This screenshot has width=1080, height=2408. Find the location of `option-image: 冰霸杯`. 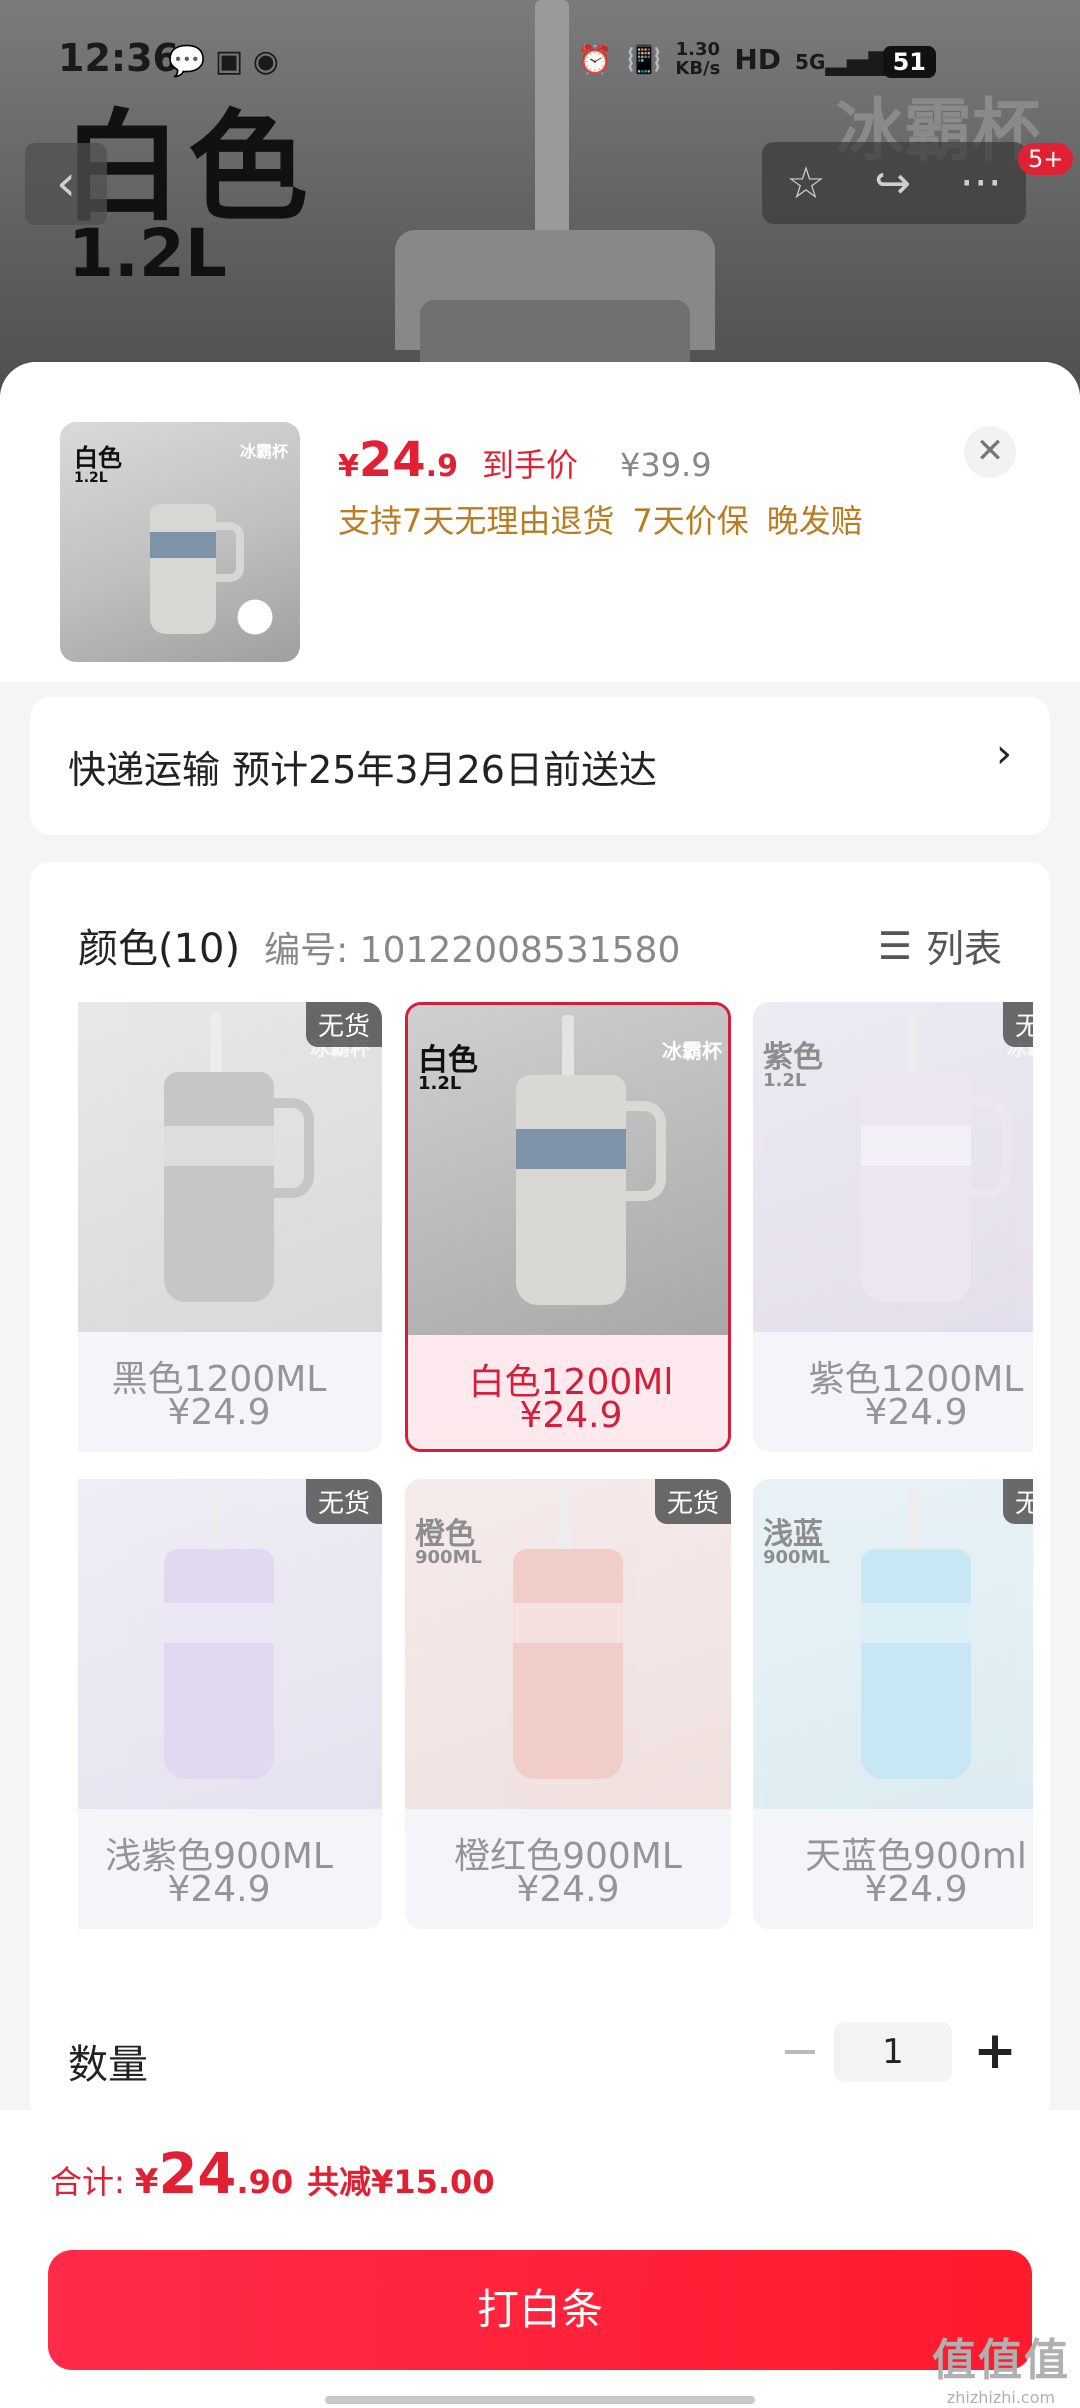

option-image: 冰霸杯 is located at coordinates (230, 1167).